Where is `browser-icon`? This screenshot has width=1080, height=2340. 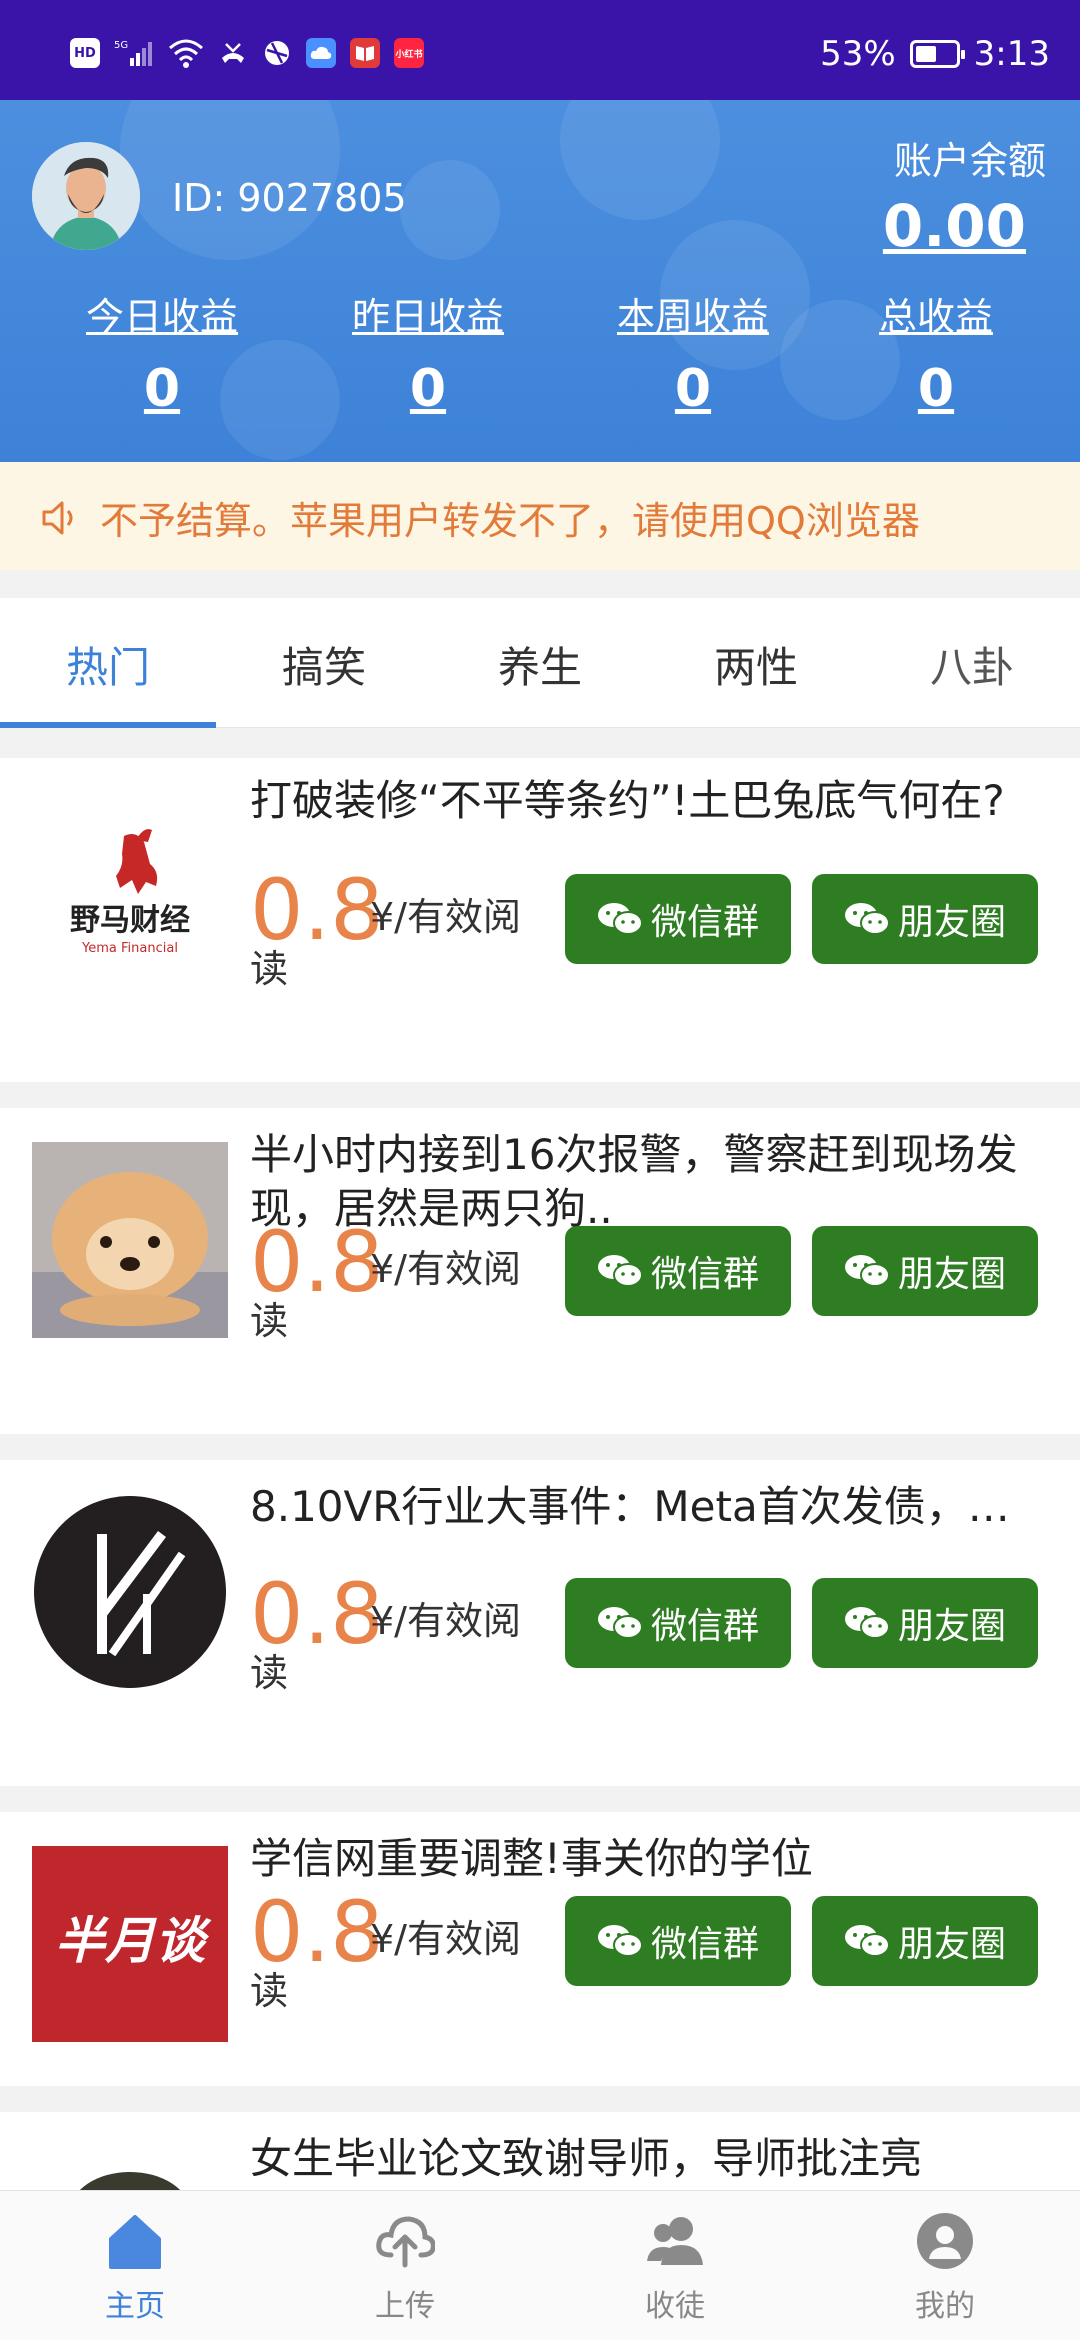 browser-icon is located at coordinates (277, 53).